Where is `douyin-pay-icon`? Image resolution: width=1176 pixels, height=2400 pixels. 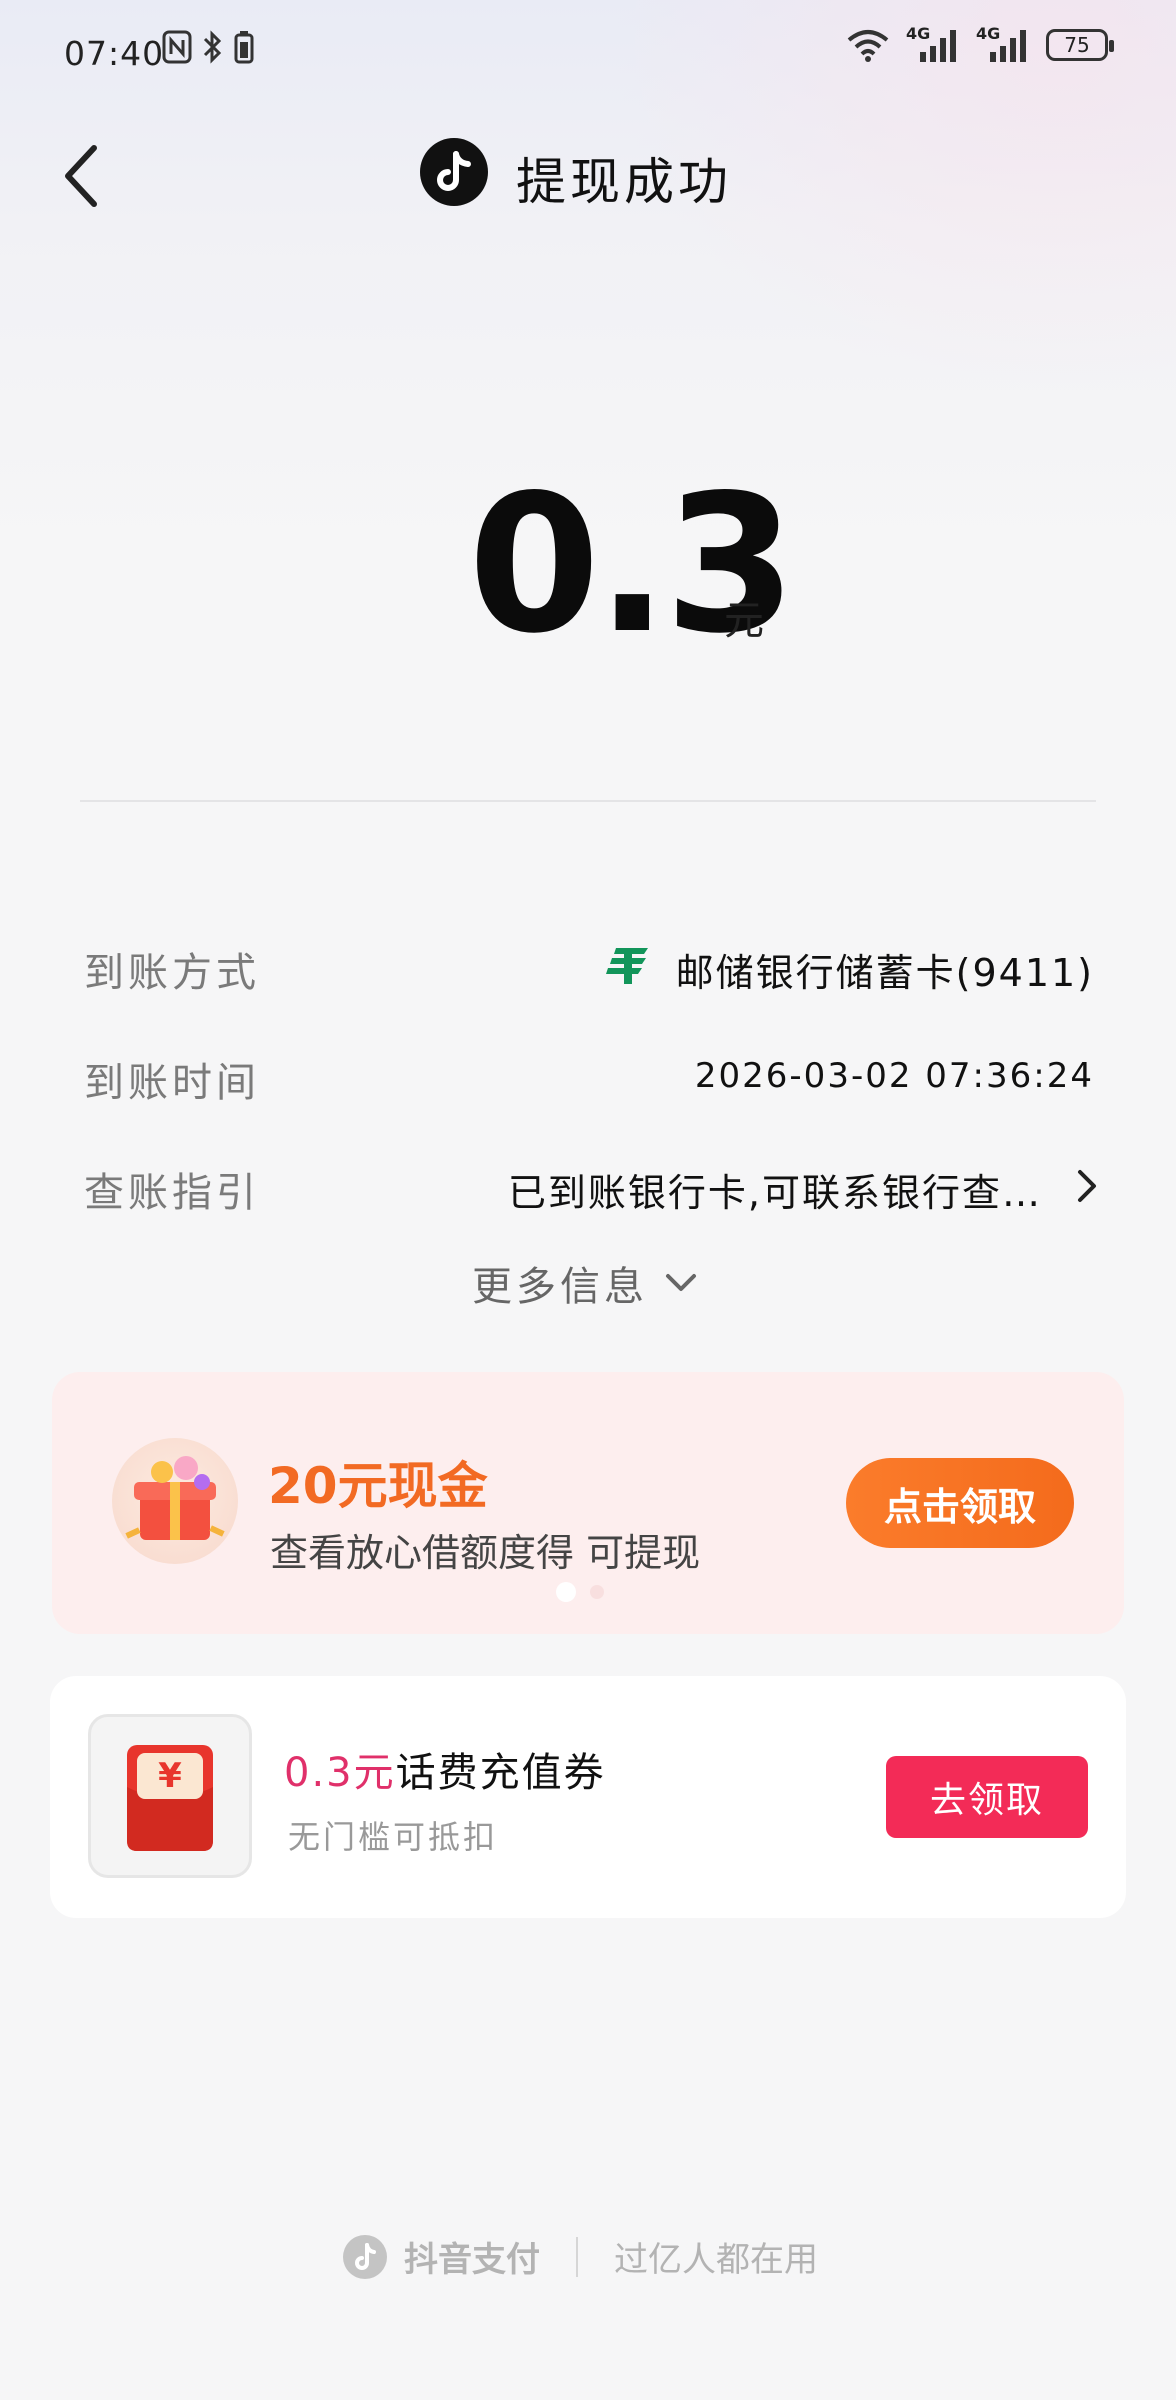 douyin-pay-icon is located at coordinates (365, 2256).